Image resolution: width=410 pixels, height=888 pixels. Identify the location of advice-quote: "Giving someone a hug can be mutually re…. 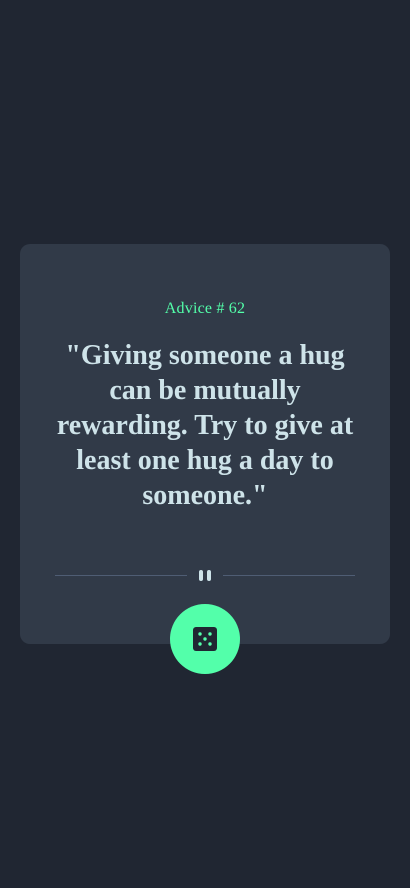
(205, 425).